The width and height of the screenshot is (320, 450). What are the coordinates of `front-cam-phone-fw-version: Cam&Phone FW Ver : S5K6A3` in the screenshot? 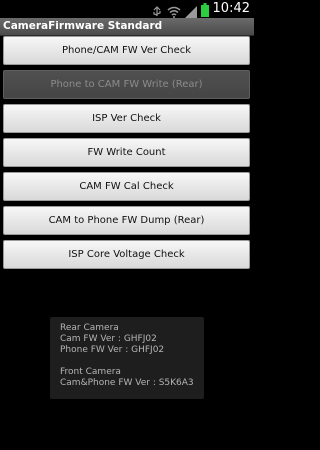 It's located at (127, 383).